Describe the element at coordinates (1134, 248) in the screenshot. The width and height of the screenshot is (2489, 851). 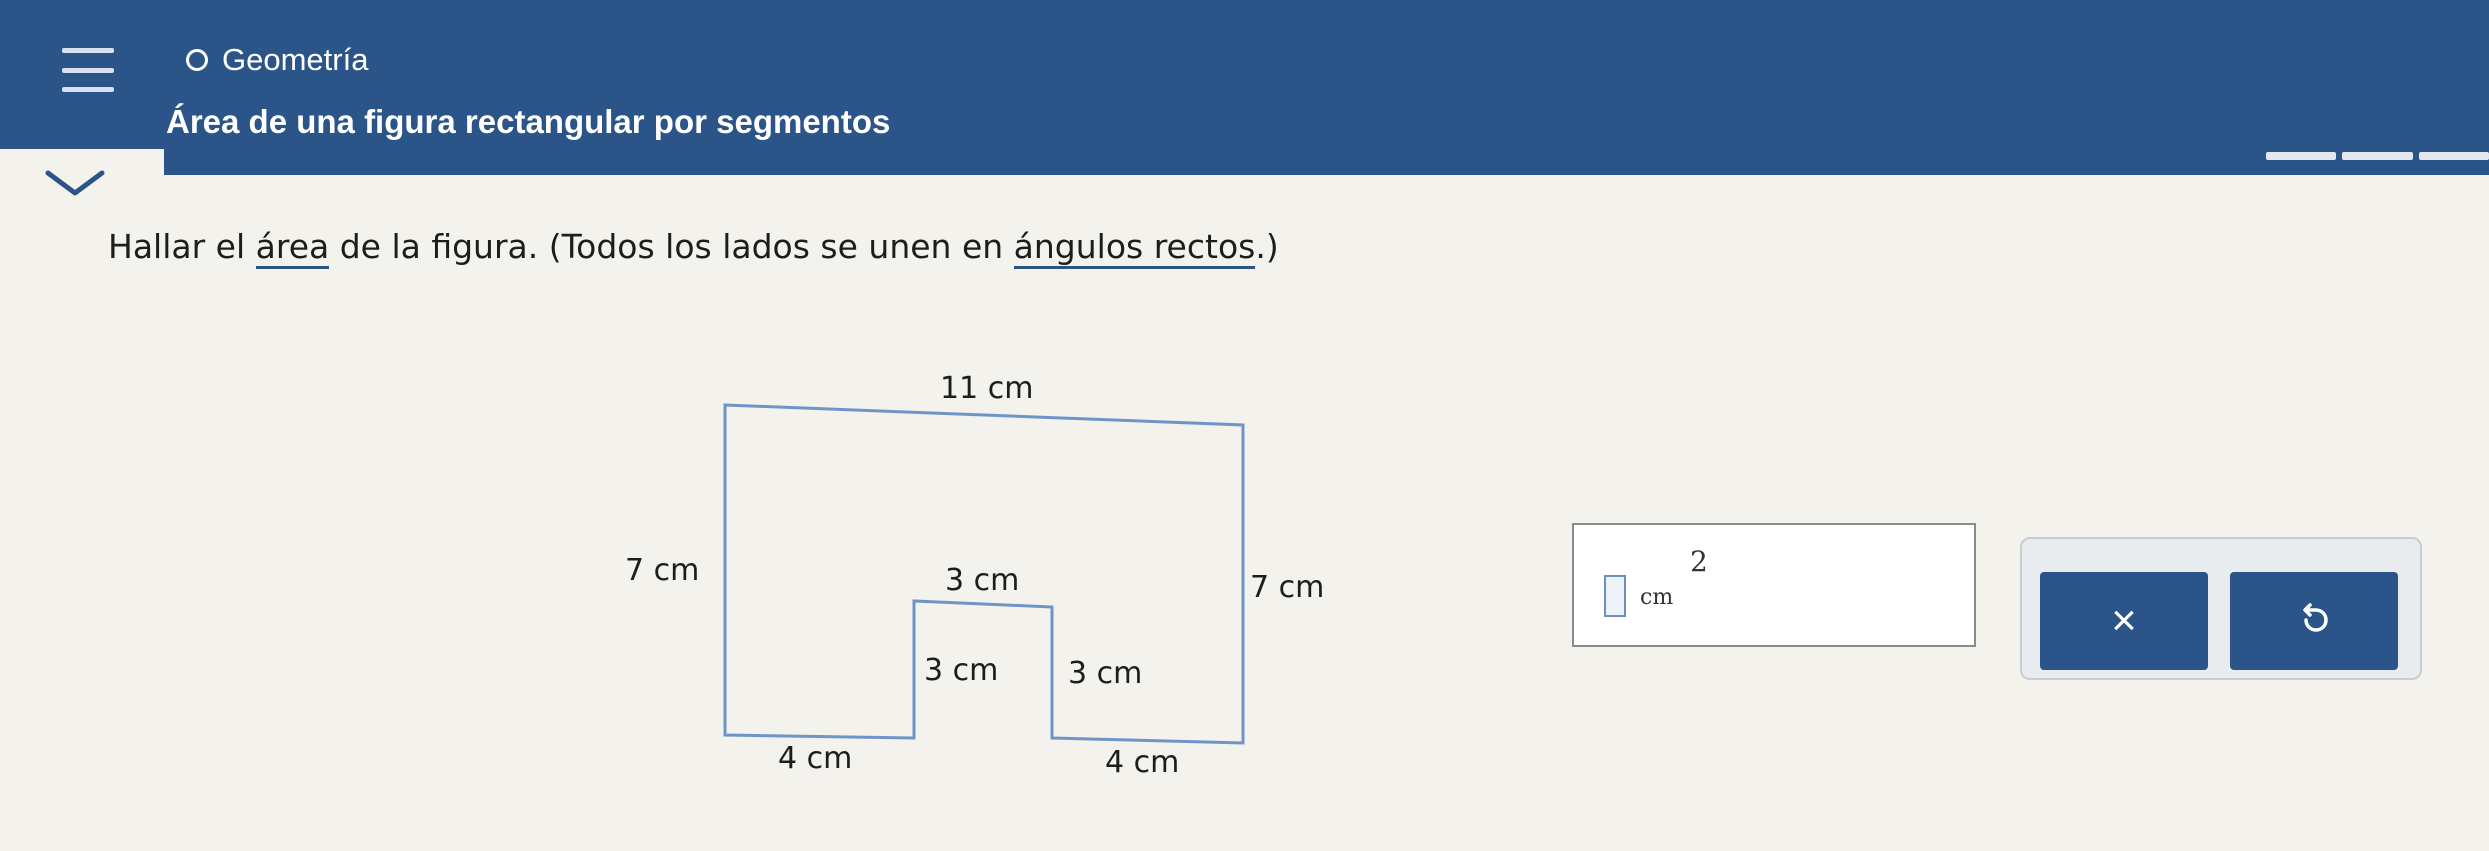
I see `glossary-link-right-angles: ángulos rectos` at that location.